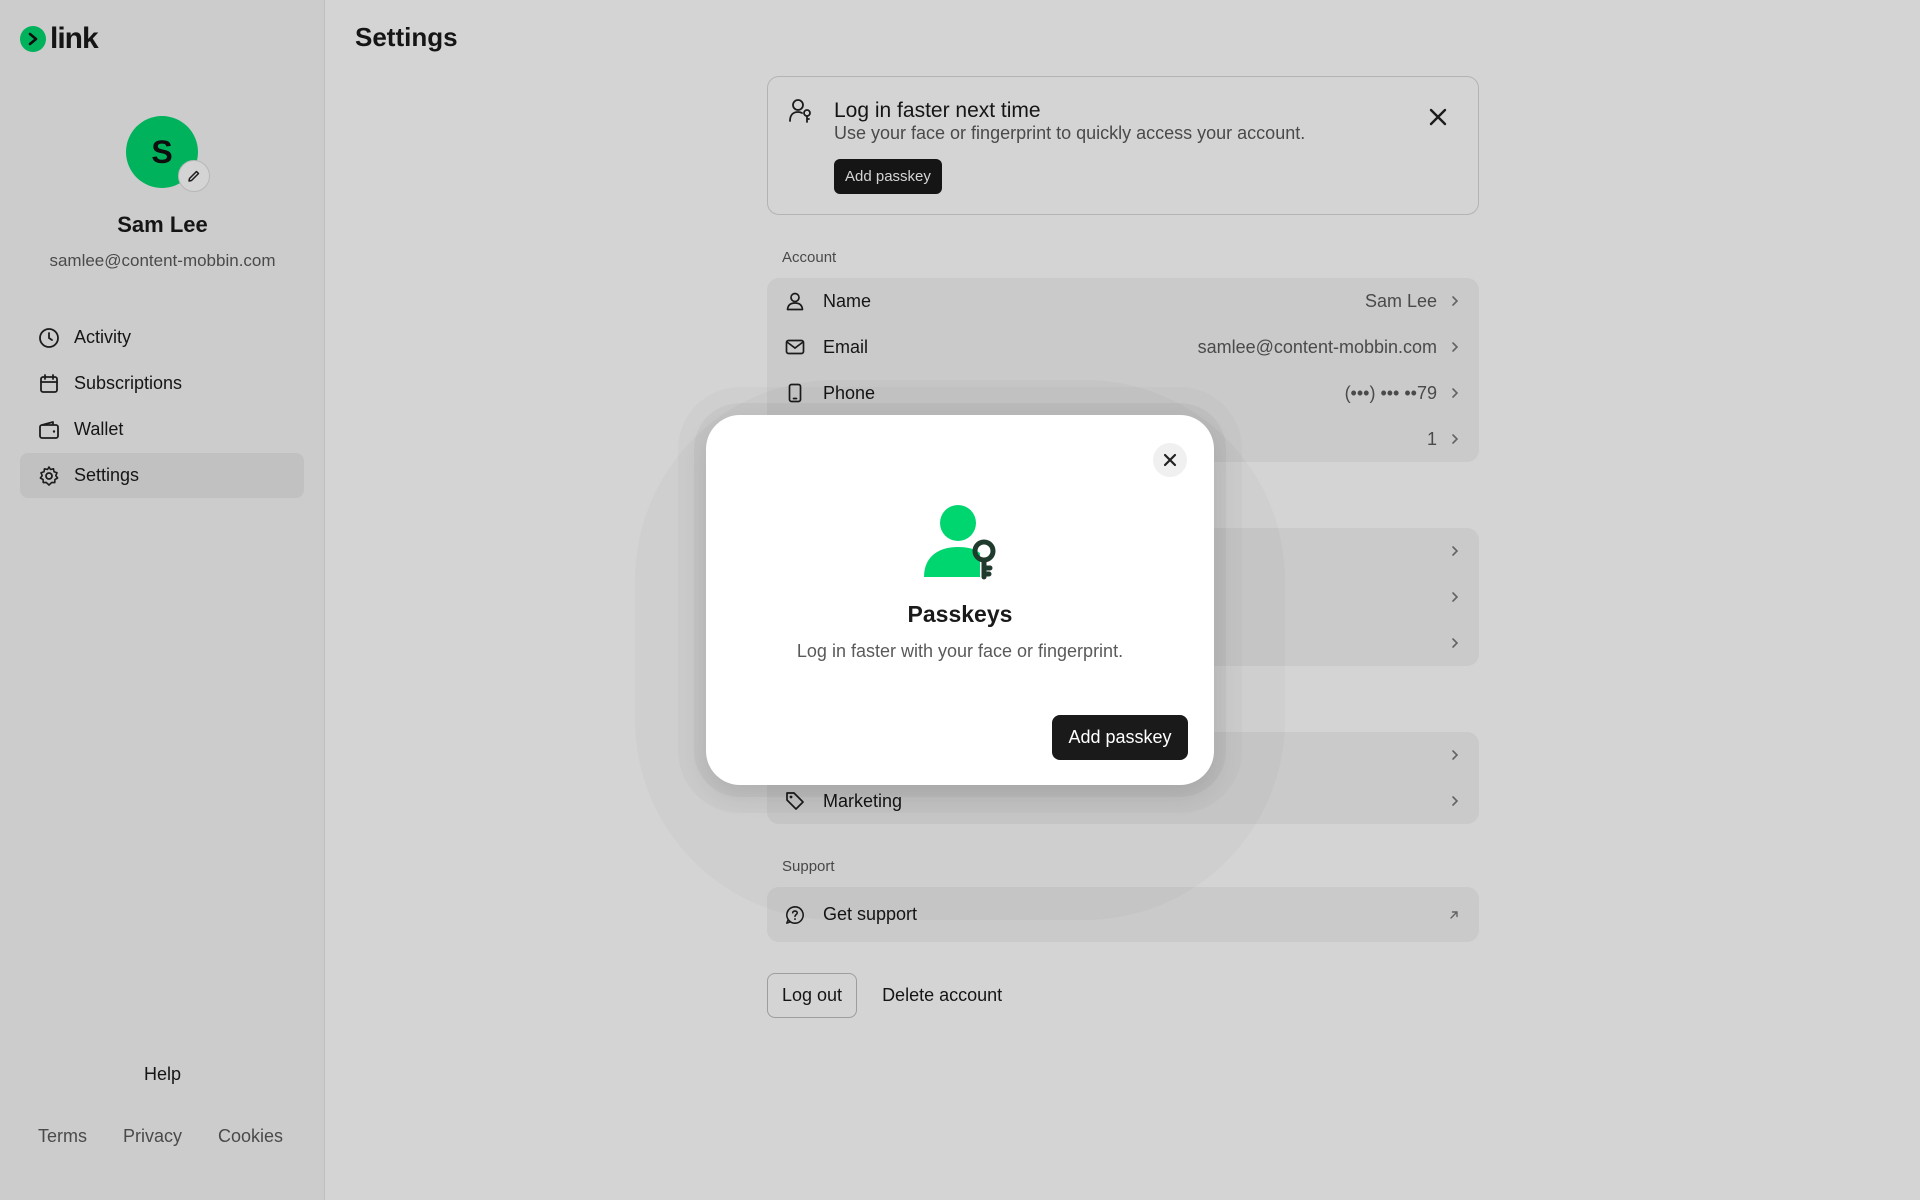 The height and width of the screenshot is (1200, 1920). Describe the element at coordinates (1170, 460) in the screenshot. I see `close-icon` at that location.